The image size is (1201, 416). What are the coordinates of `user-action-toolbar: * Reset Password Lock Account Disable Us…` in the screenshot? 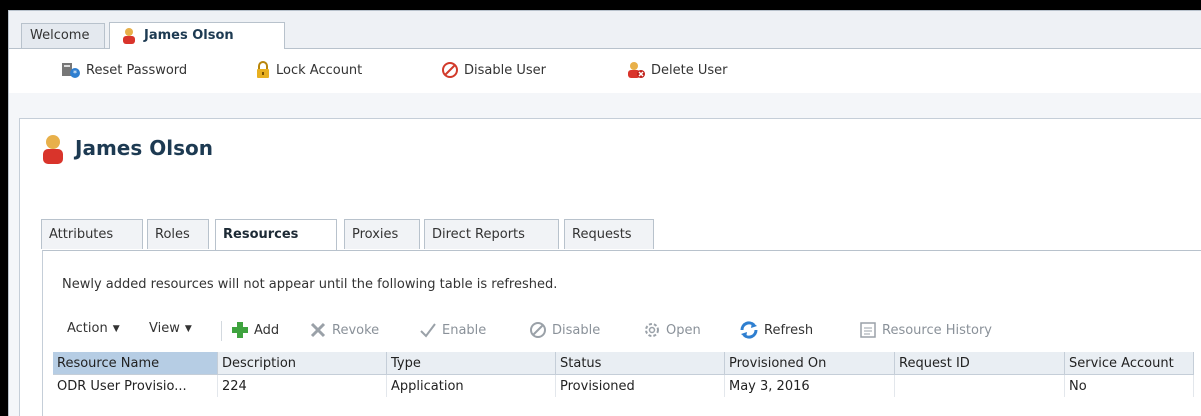 It's located at (605, 71).